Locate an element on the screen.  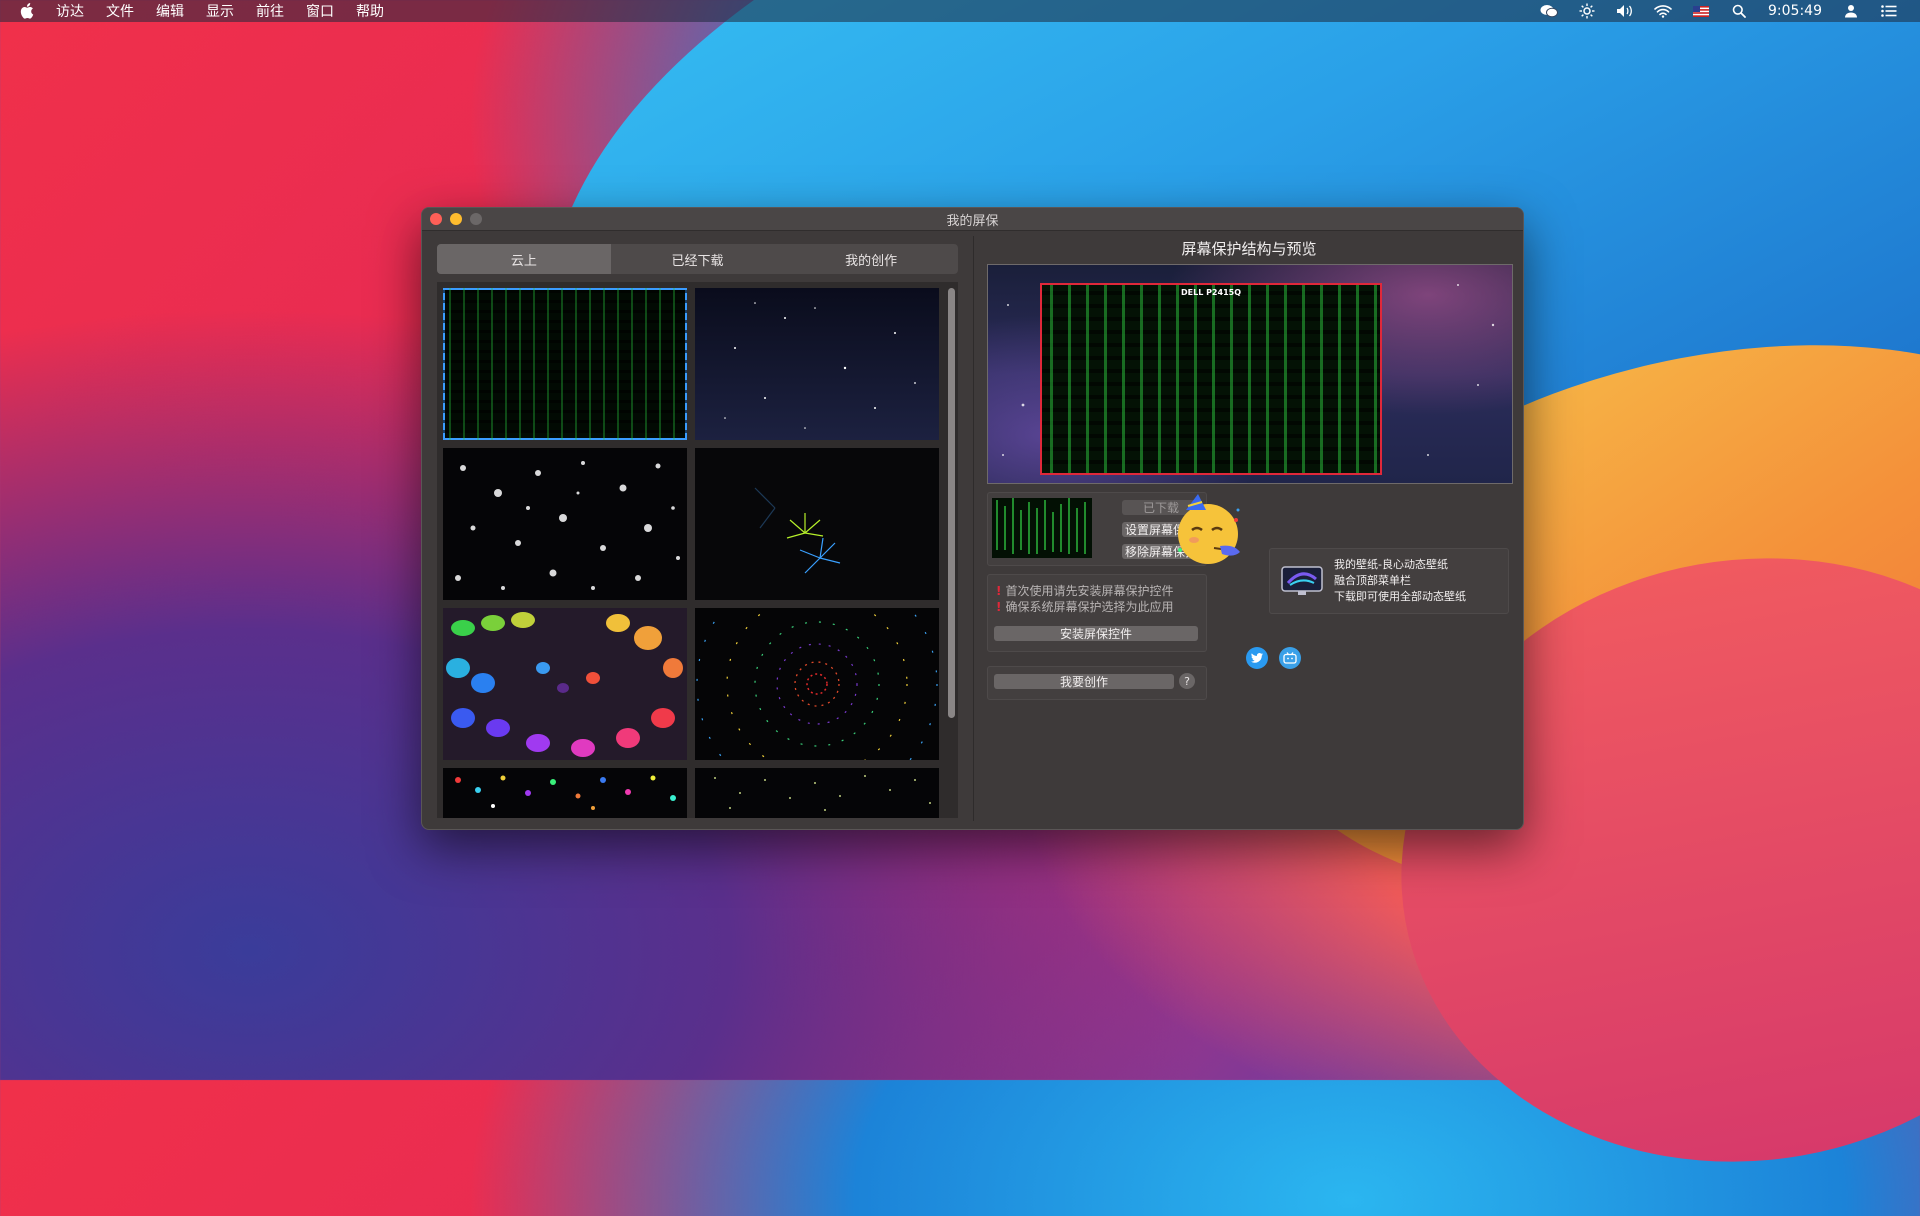
tab-my-creations: 我的创作 is located at coordinates (871, 259).